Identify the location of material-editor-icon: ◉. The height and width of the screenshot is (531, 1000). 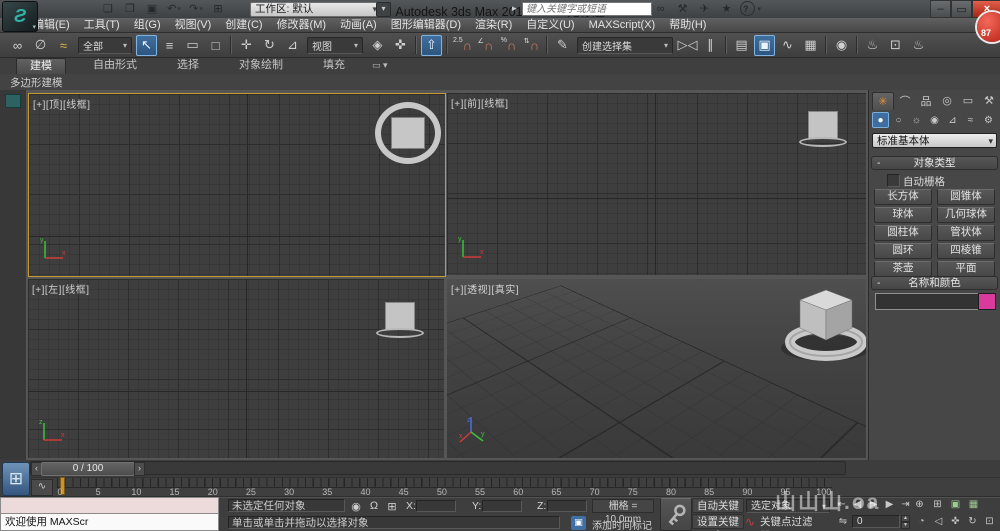
(841, 45).